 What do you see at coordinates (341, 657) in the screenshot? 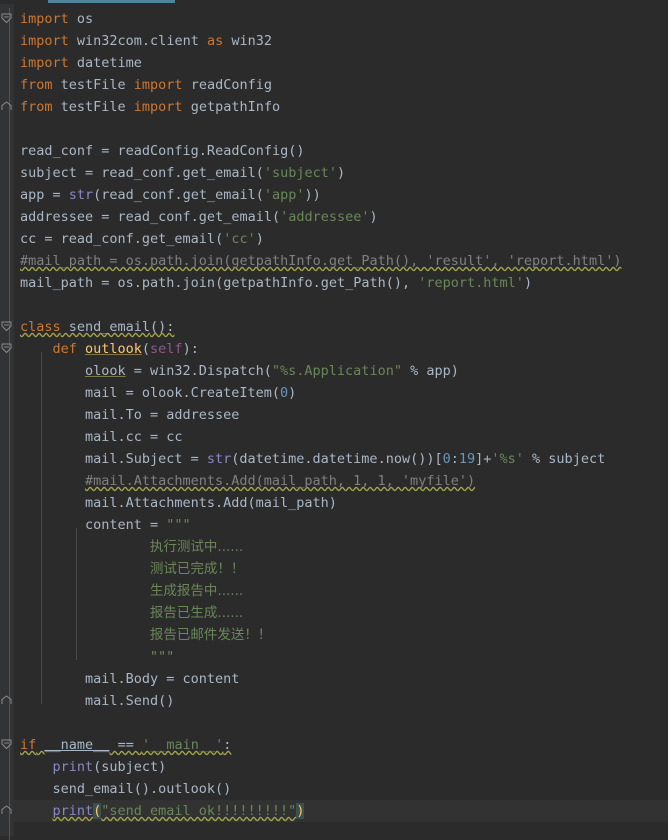
I see `code-line: """` at bounding box center [341, 657].